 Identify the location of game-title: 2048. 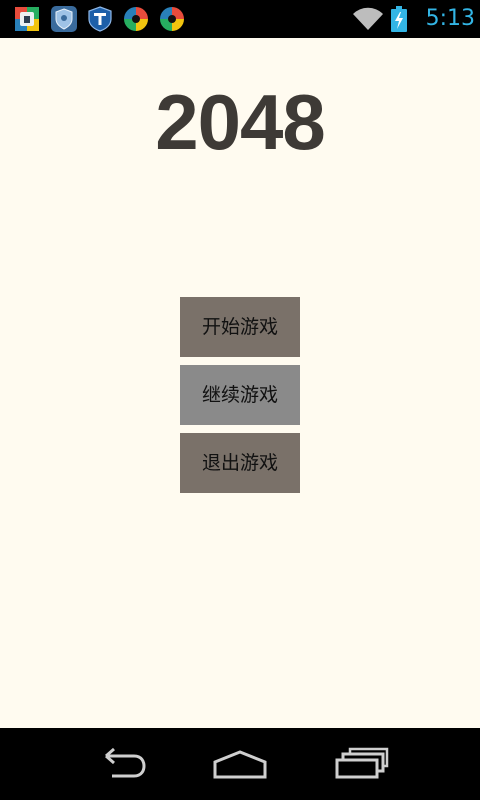
(240, 122).